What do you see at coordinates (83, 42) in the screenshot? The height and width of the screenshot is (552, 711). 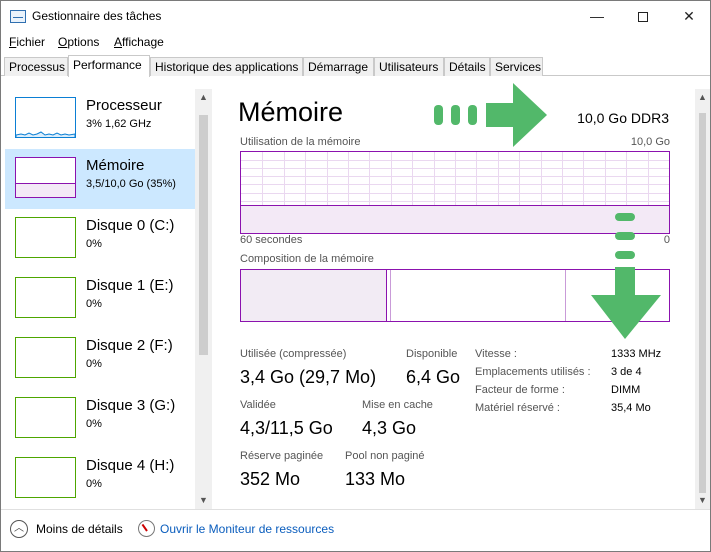 I see `menu-options-rest: ptions` at bounding box center [83, 42].